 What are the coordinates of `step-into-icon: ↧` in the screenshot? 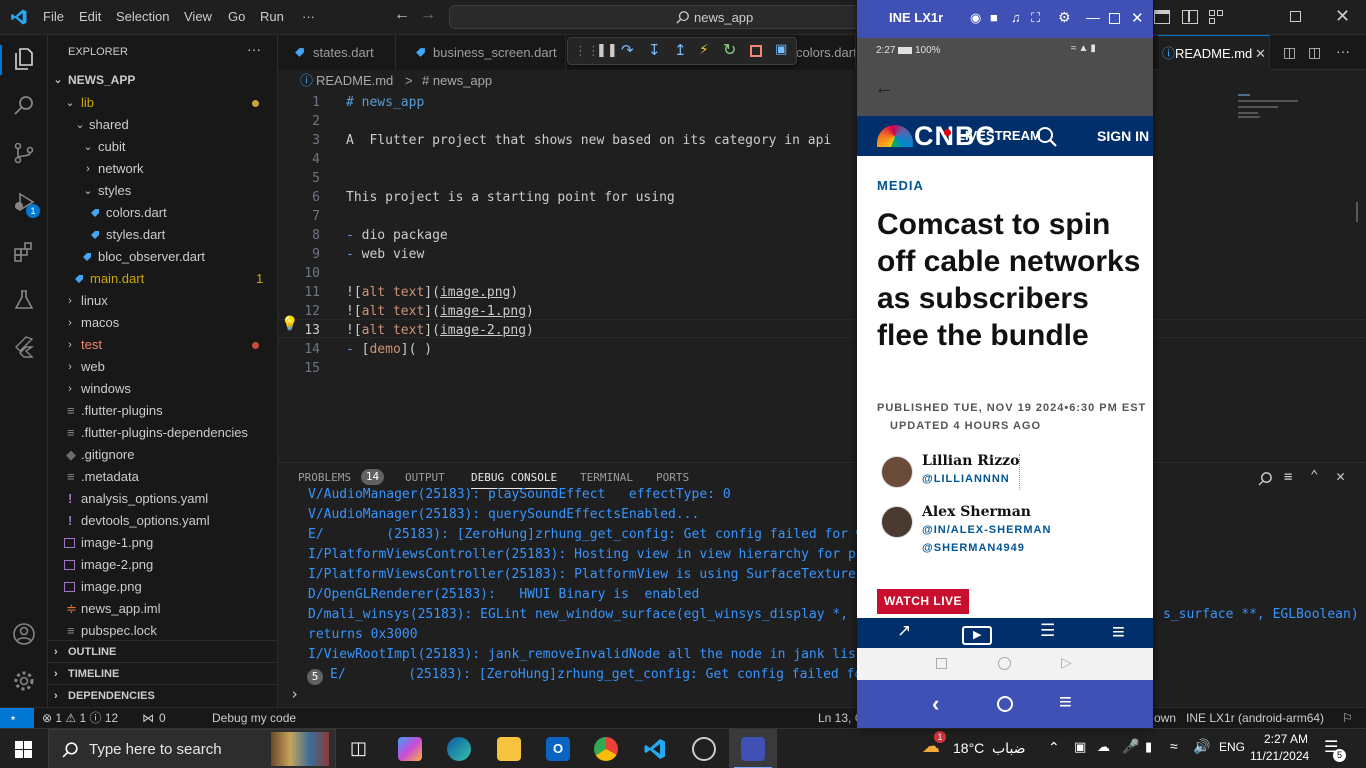 It's located at (654, 50).